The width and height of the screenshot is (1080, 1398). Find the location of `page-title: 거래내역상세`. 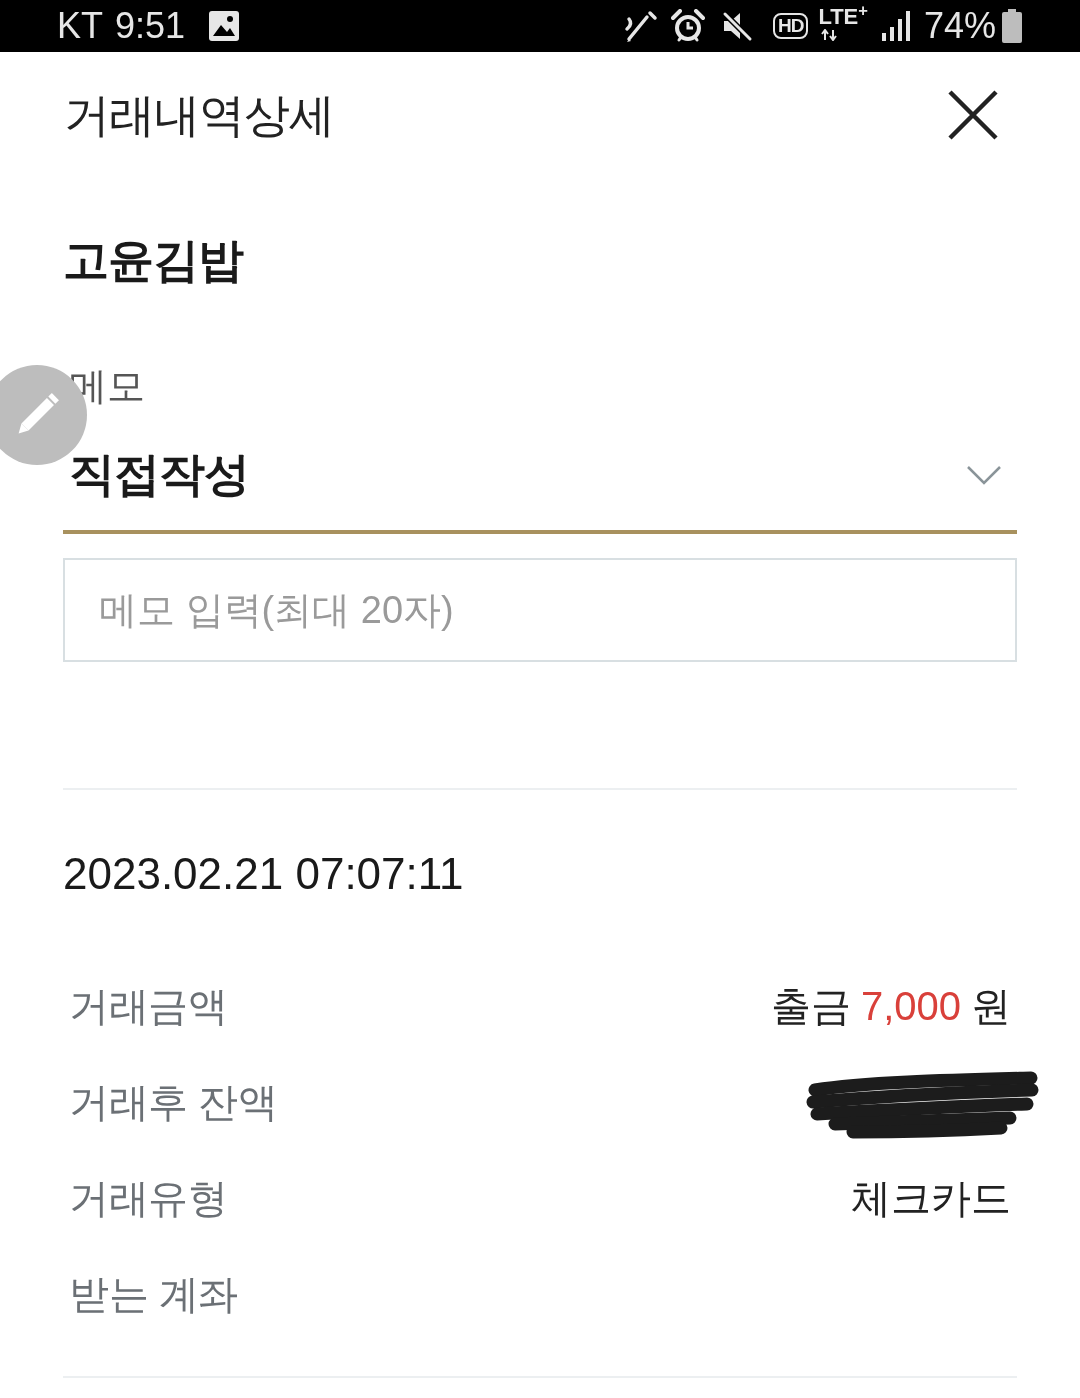

page-title: 거래내역상세 is located at coordinates (199, 115).